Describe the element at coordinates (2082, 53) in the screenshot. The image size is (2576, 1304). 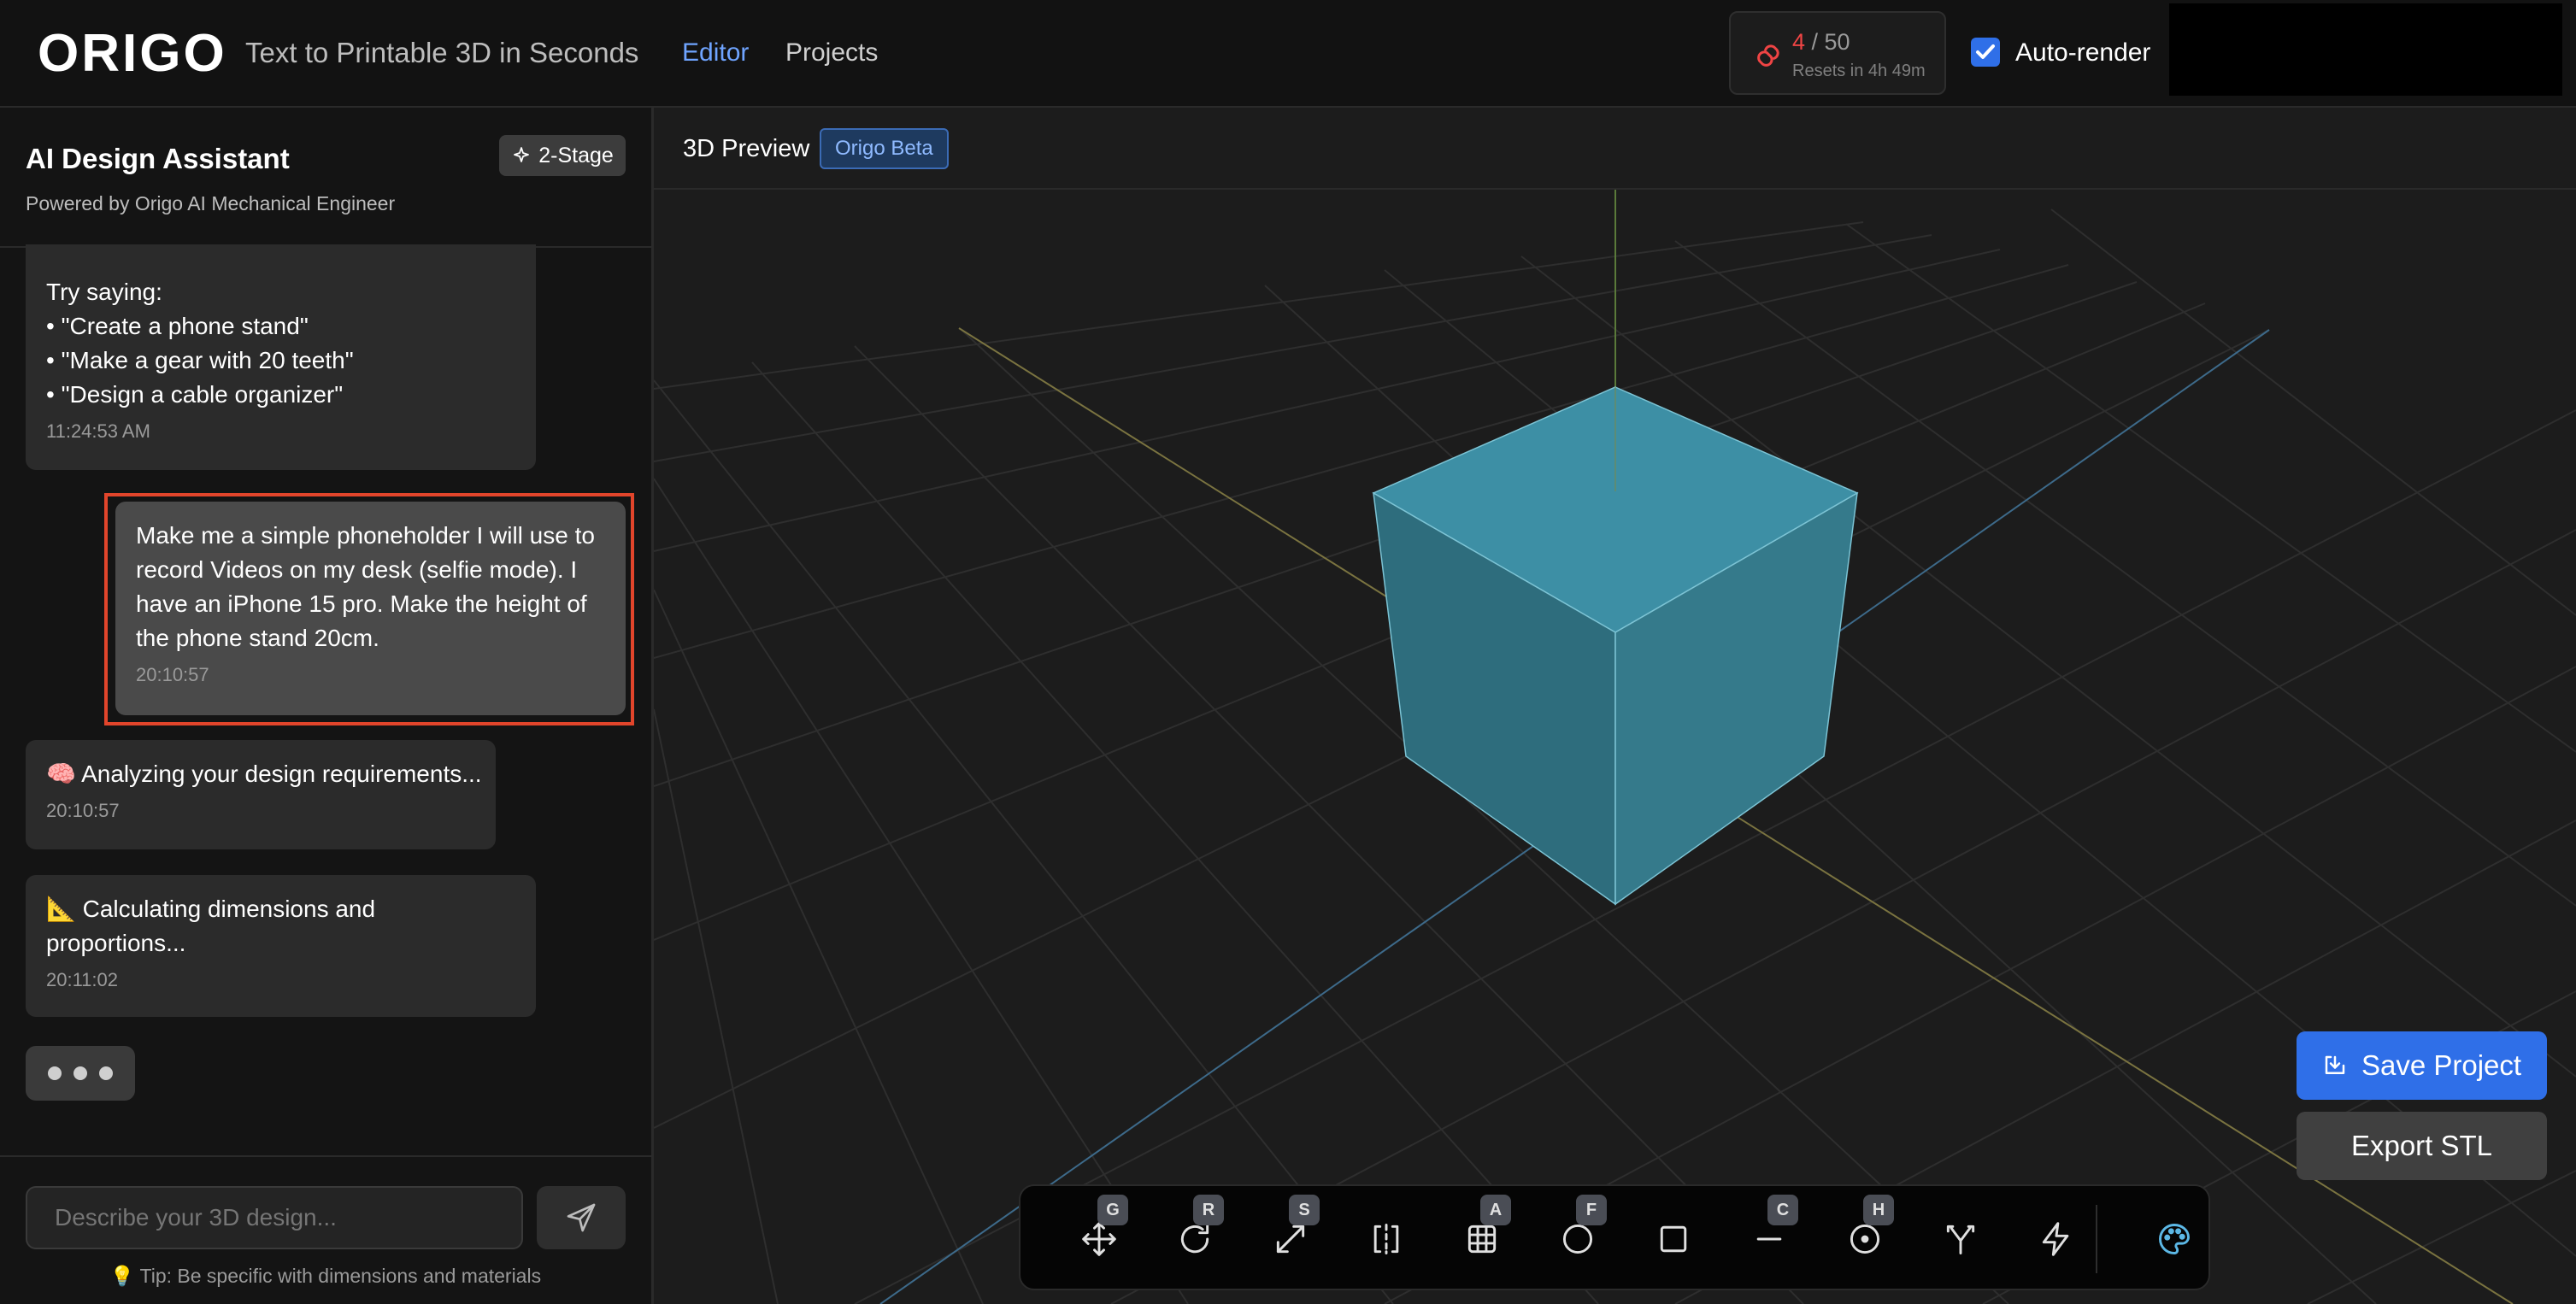
I see `auto-render-label: Auto-render` at that location.